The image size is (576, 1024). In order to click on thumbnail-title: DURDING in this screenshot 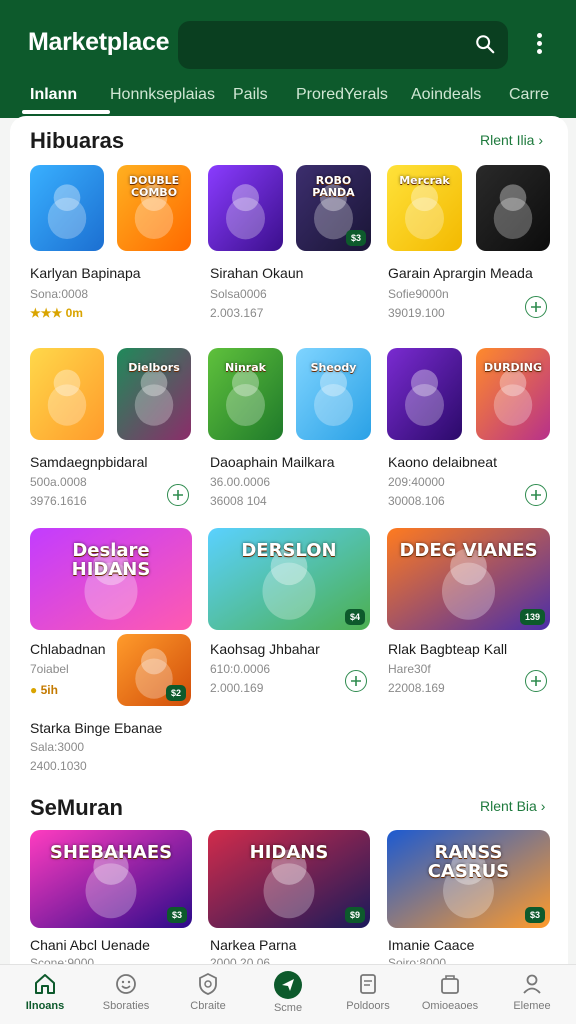, I will do `click(513, 367)`.